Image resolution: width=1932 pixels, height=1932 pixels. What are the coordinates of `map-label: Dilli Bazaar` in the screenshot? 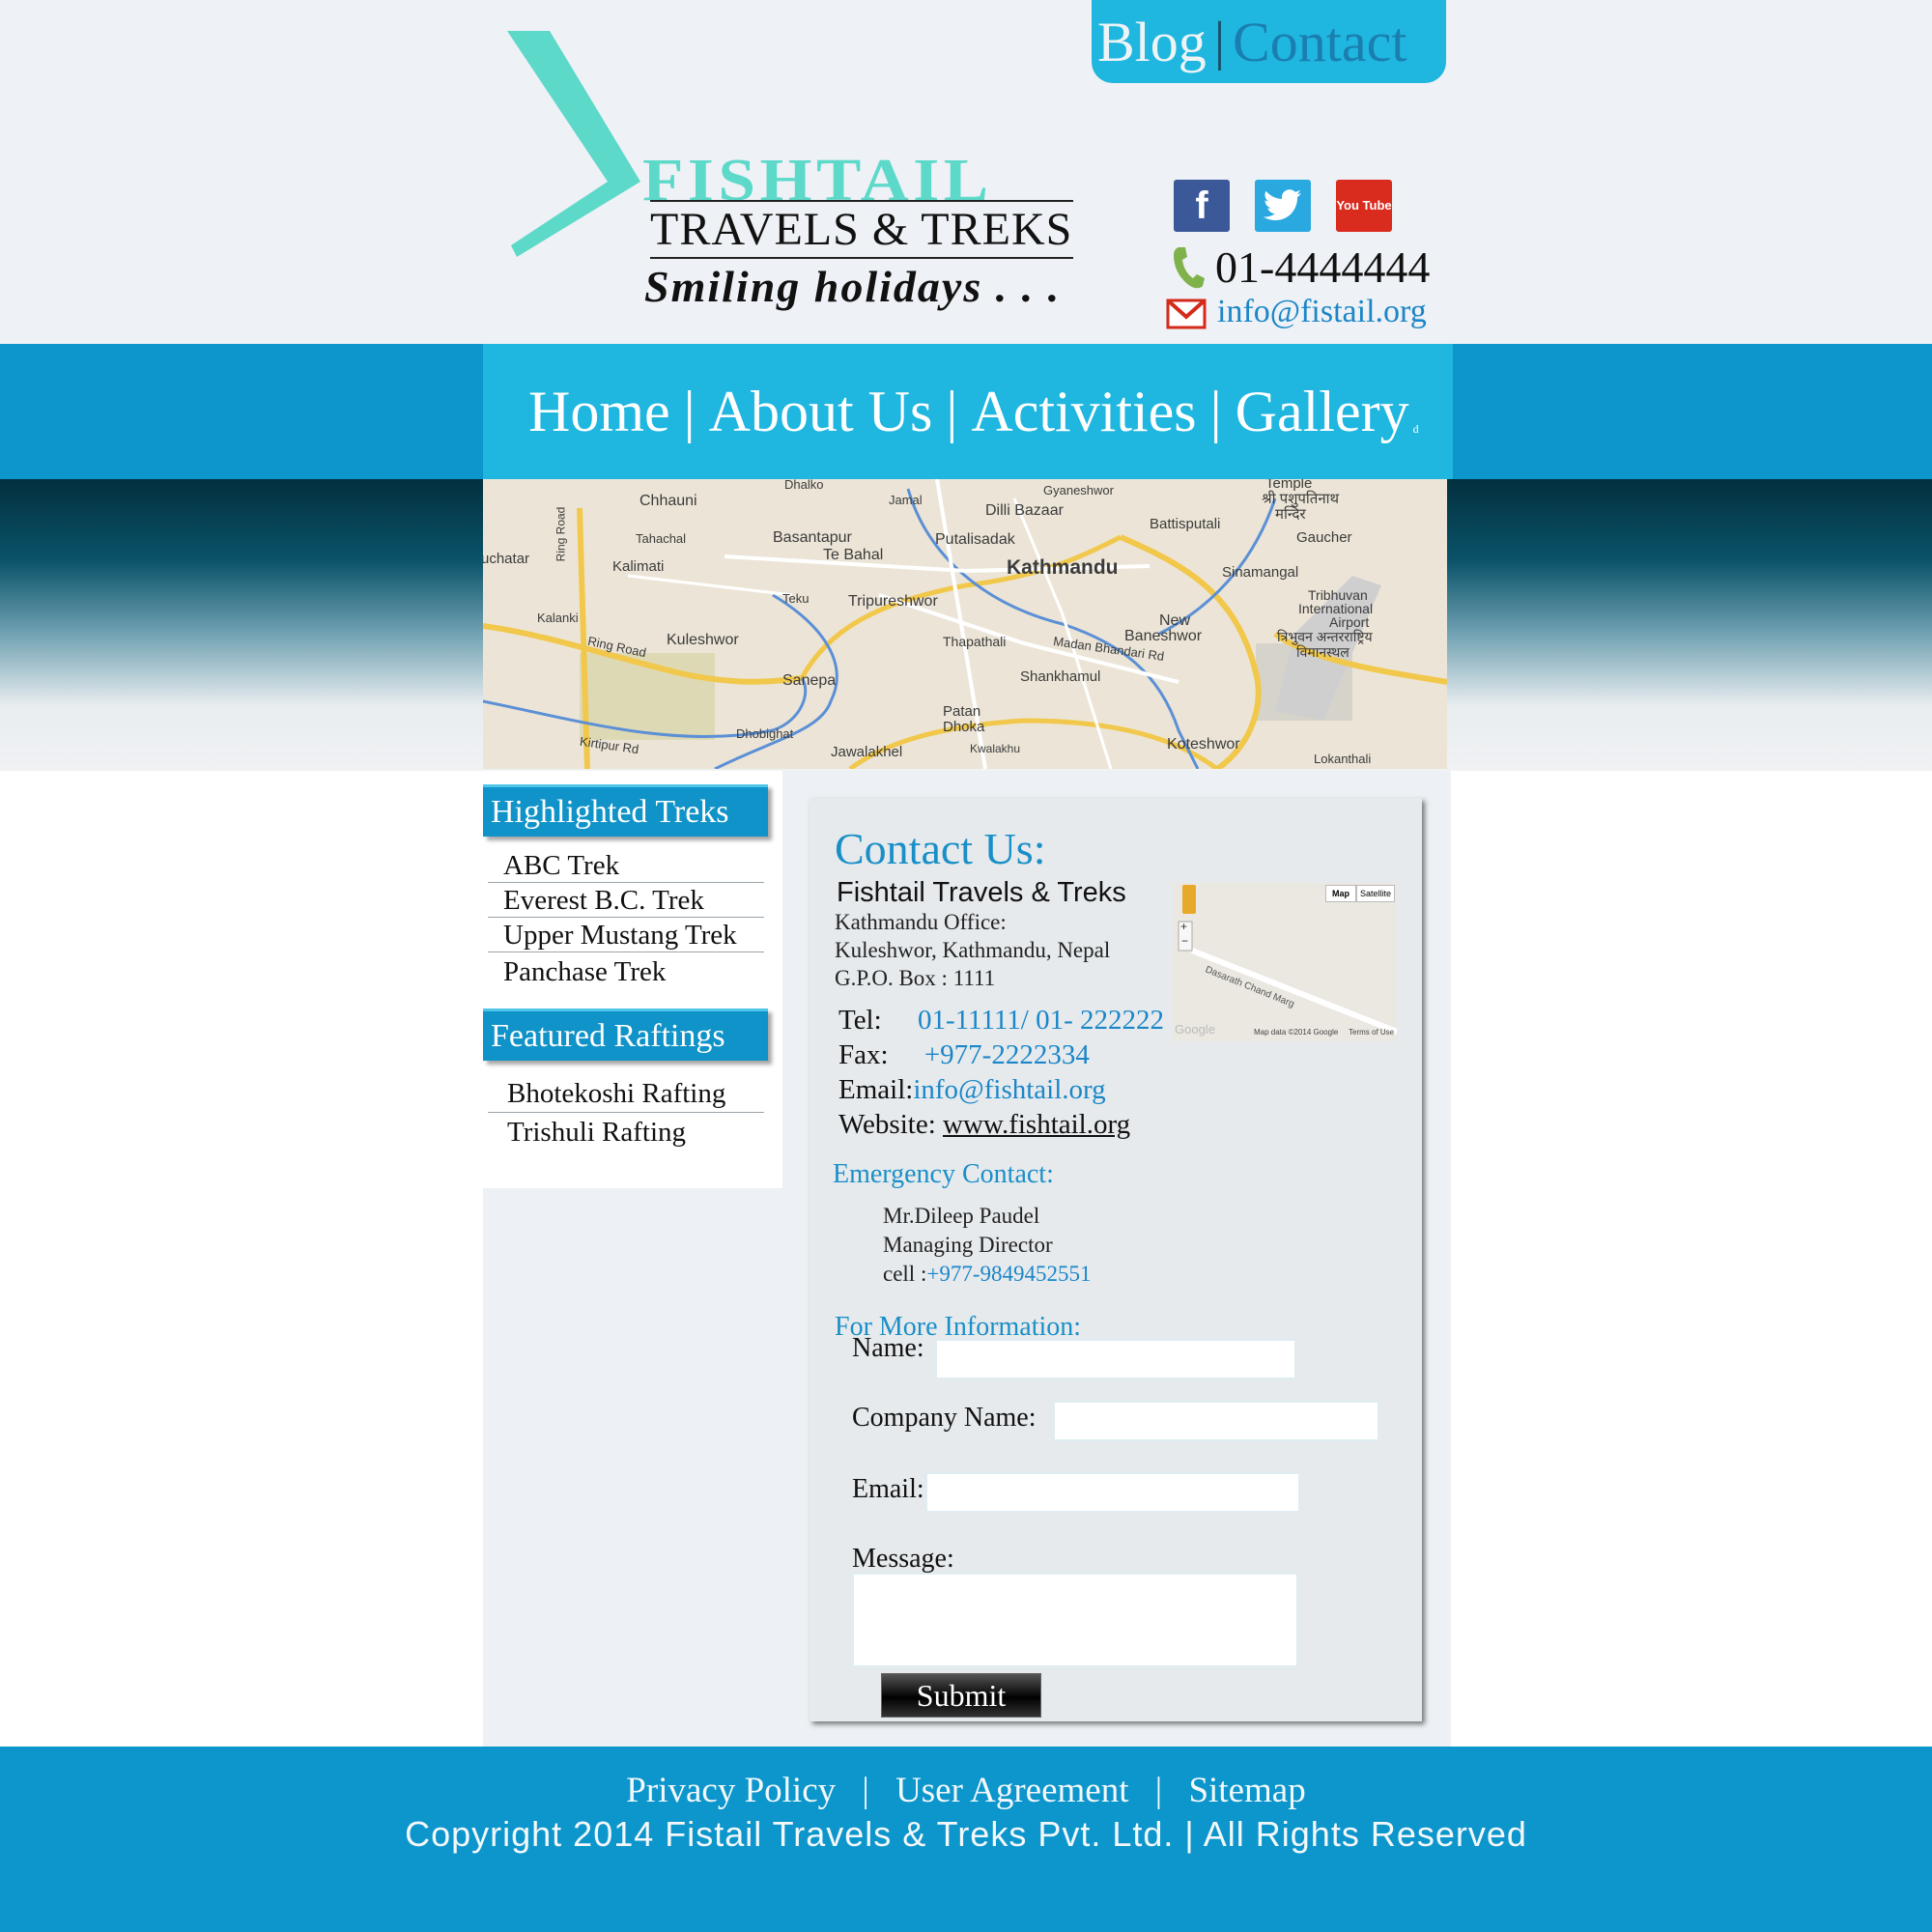 It's located at (1024, 510).